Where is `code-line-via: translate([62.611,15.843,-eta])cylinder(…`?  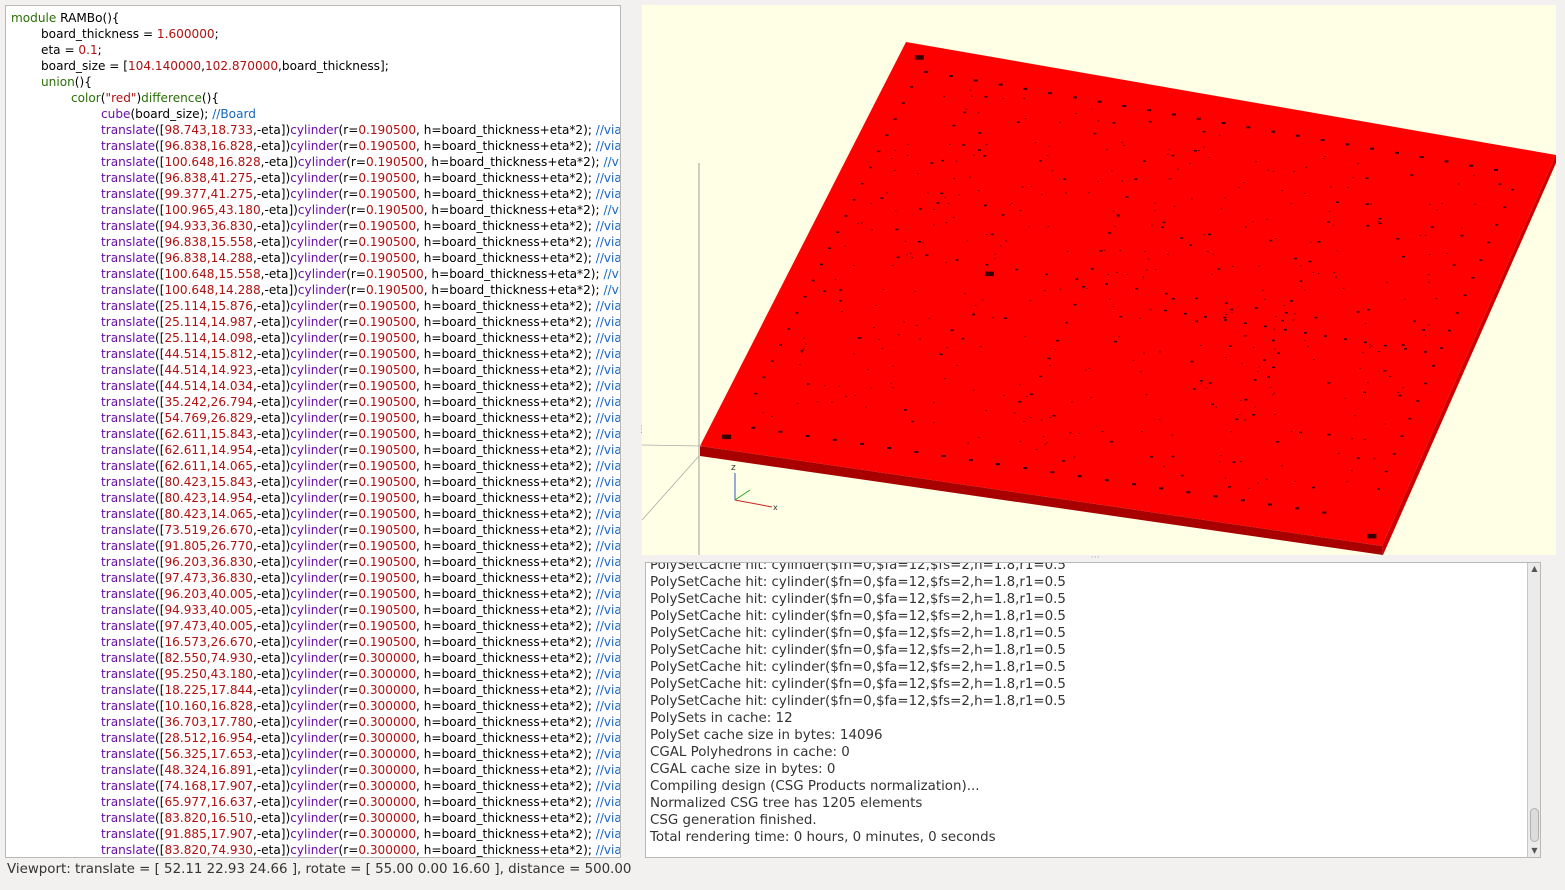
code-line-via: translate([62.611,15.843,-eta])cylinder(… is located at coordinates (315, 434).